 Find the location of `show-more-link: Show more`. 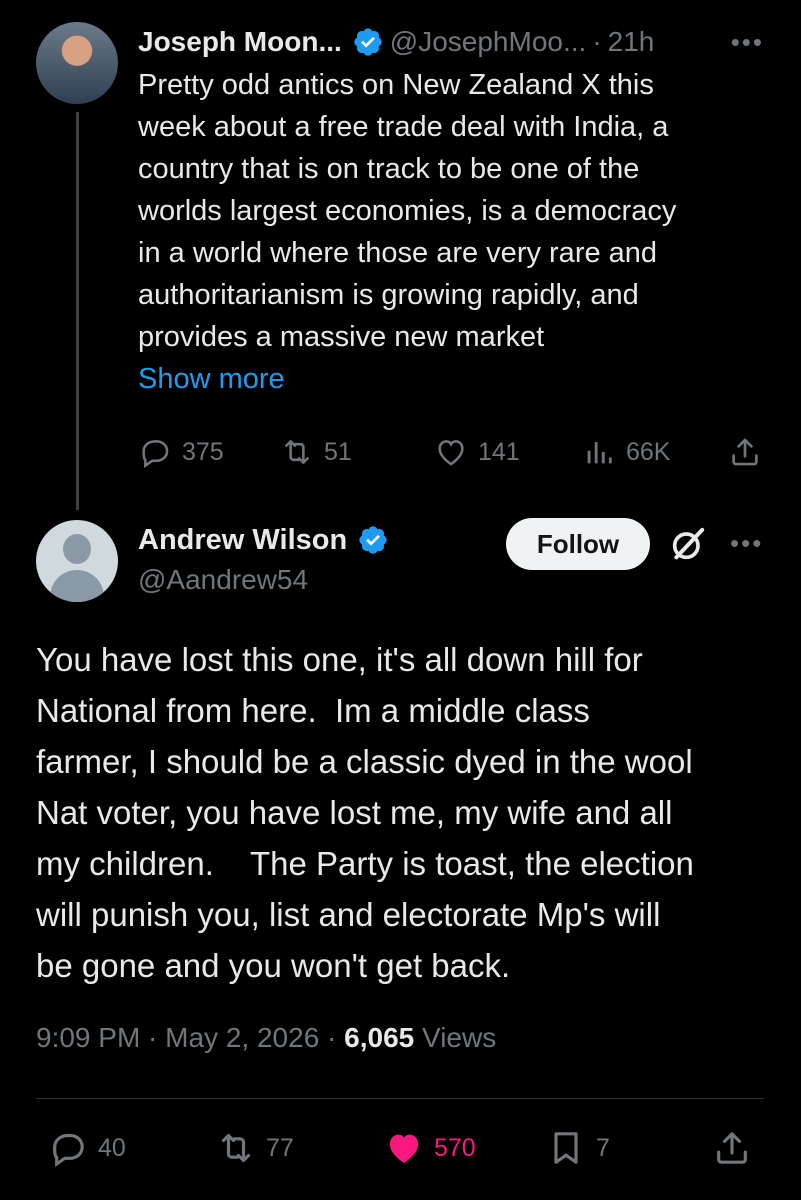

show-more-link: Show more is located at coordinates (458, 379).